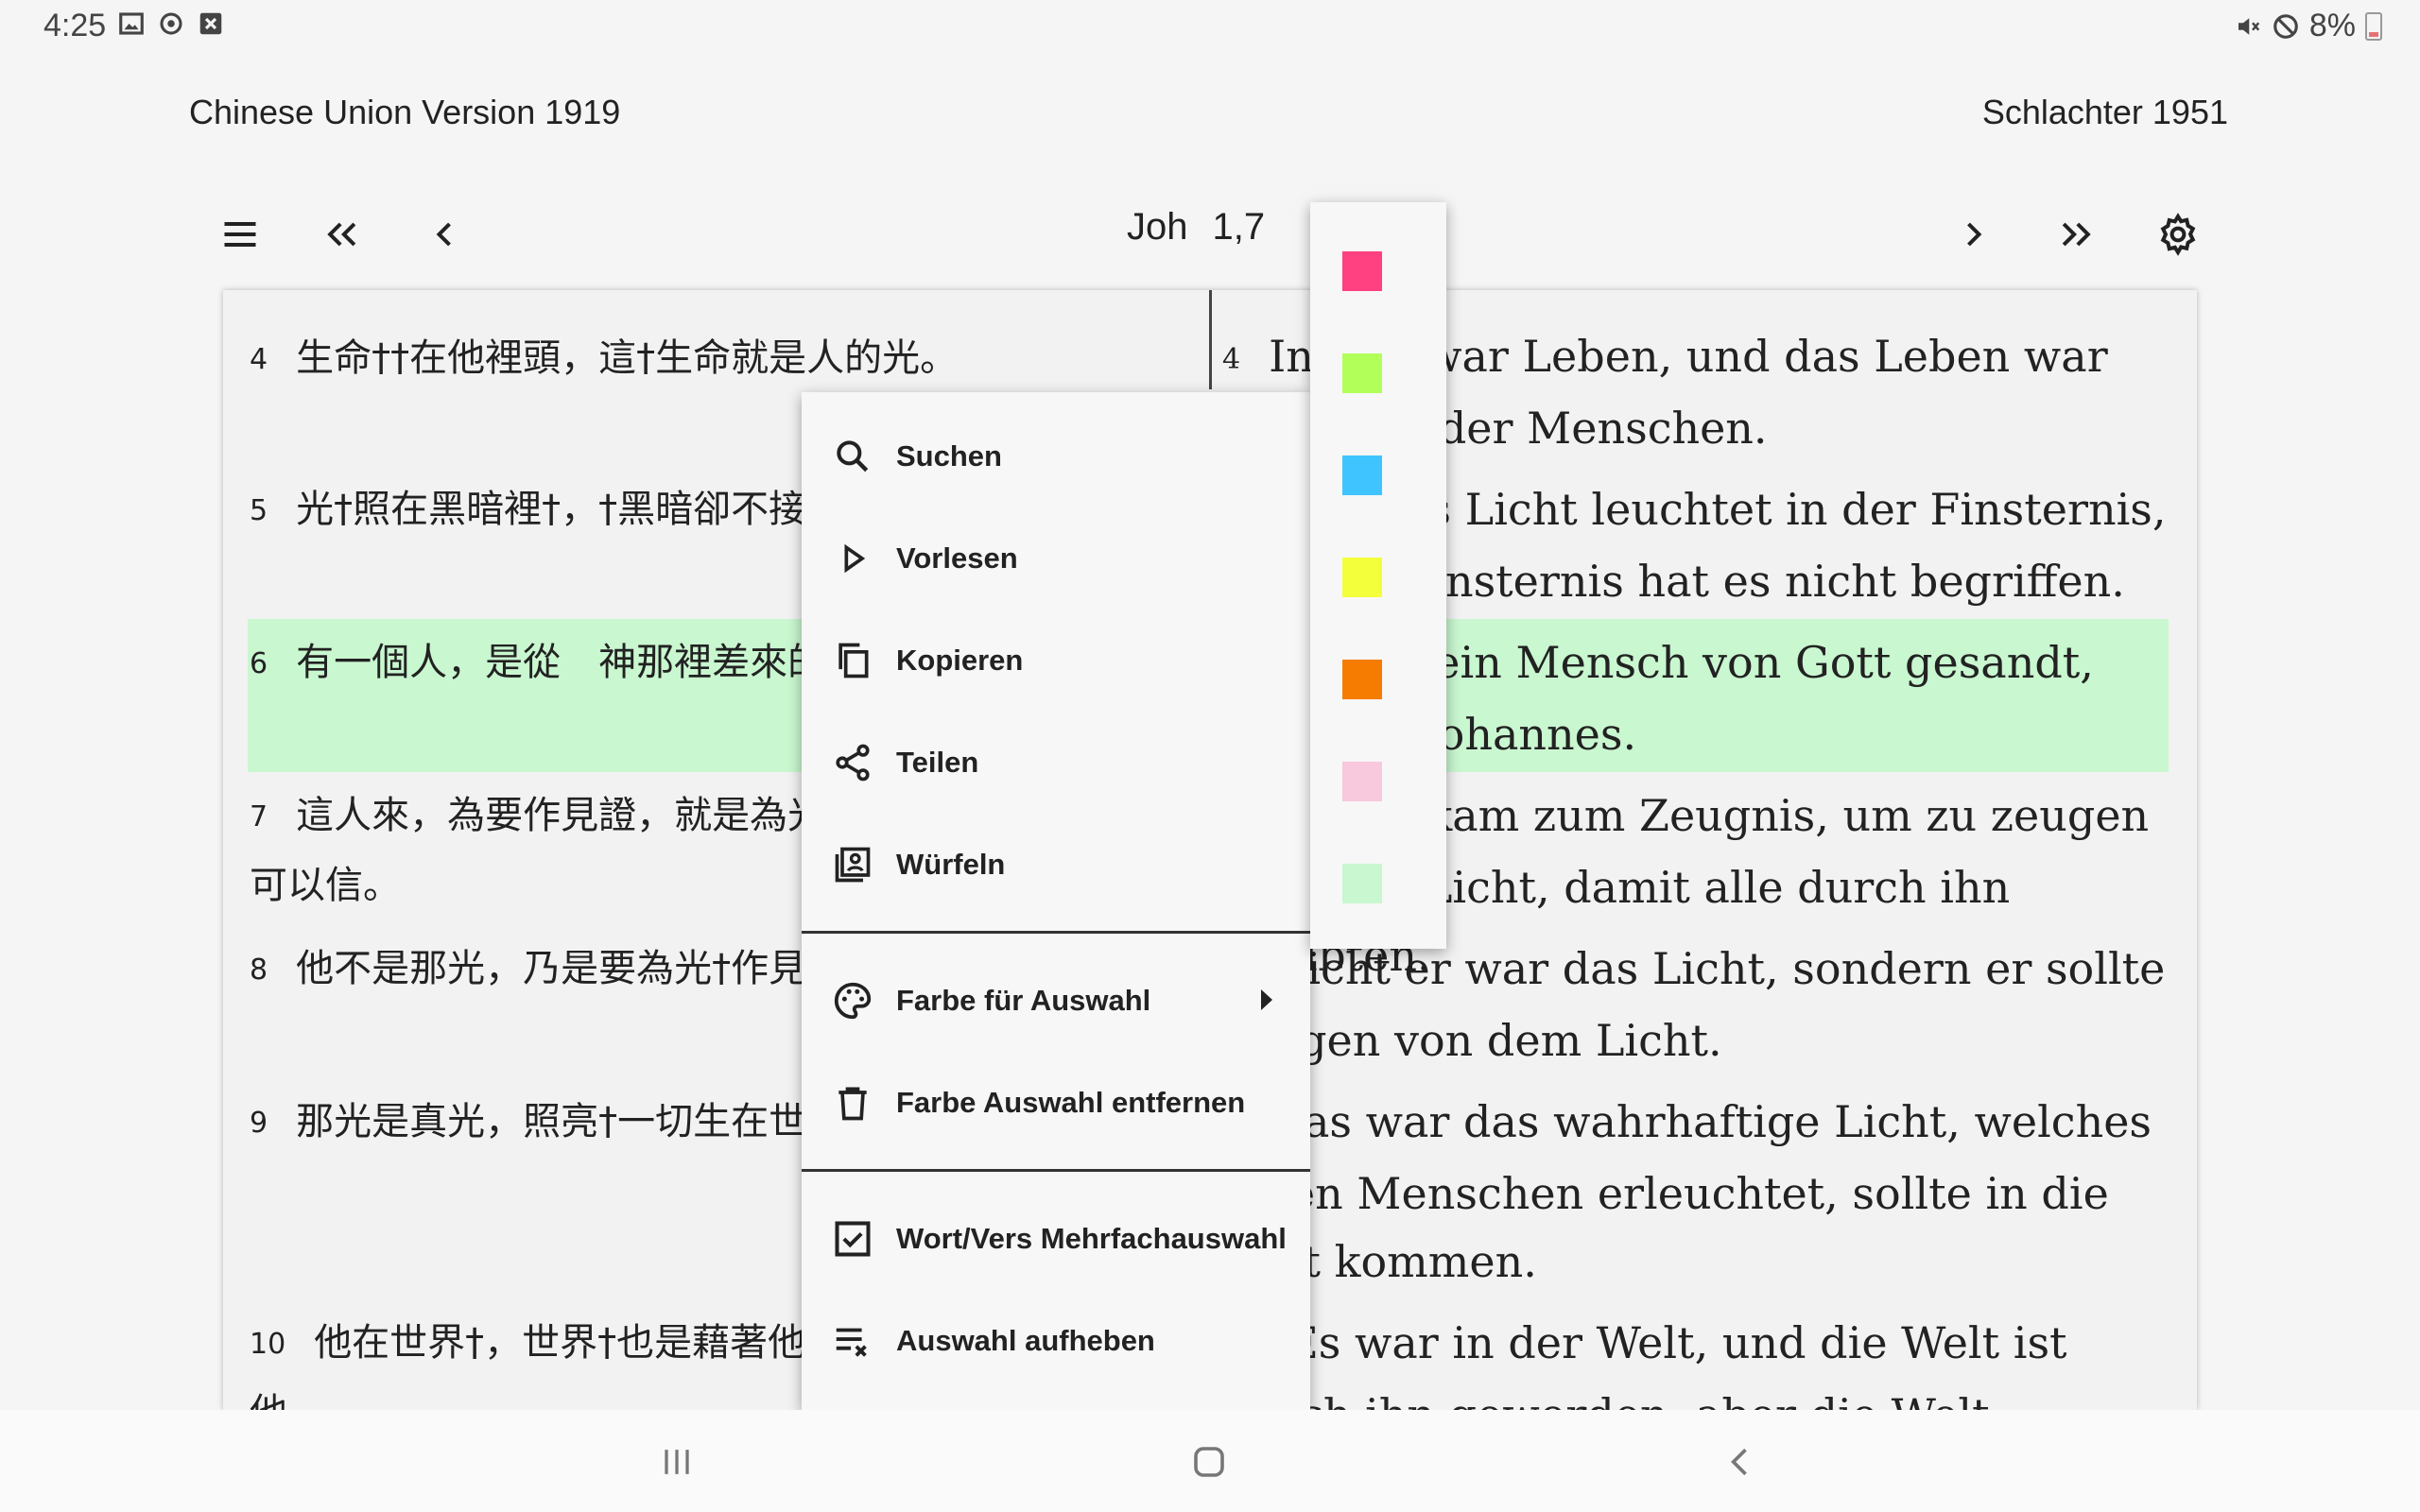  I want to click on menu-item-label: Auswahl aufheben, so click(1025, 1340).